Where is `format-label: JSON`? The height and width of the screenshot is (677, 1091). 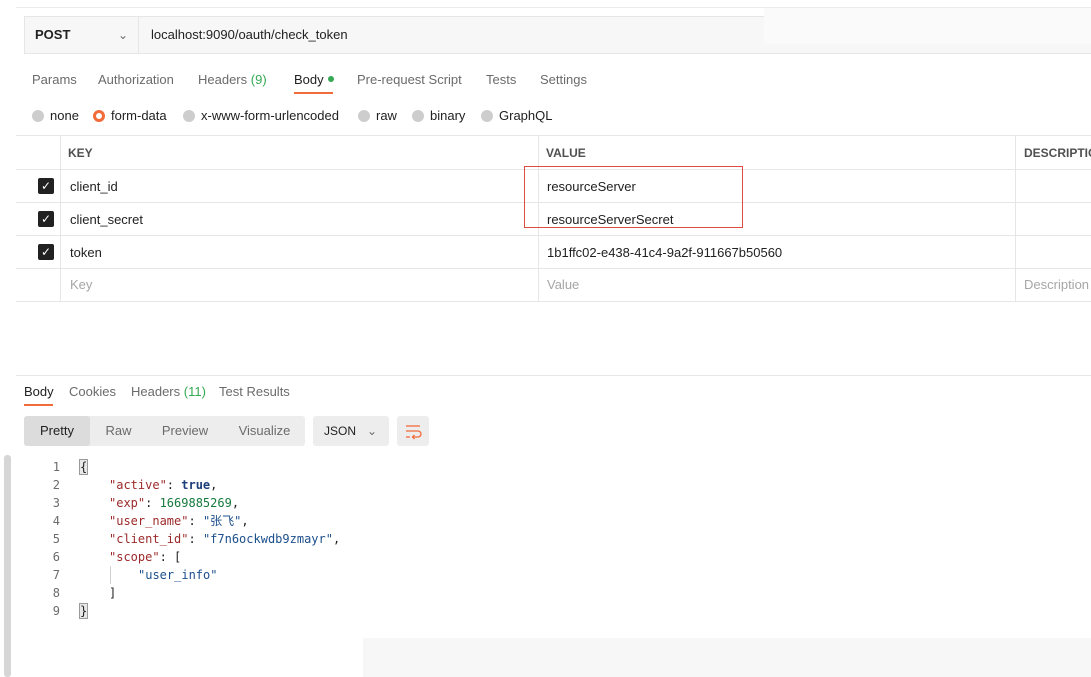 format-label: JSON is located at coordinates (340, 431).